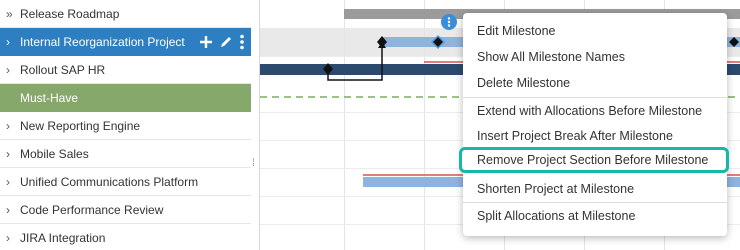  What do you see at coordinates (594, 160) in the screenshot?
I see `menu-item-remove-project-section: Remove Project Section Before Milestone` at bounding box center [594, 160].